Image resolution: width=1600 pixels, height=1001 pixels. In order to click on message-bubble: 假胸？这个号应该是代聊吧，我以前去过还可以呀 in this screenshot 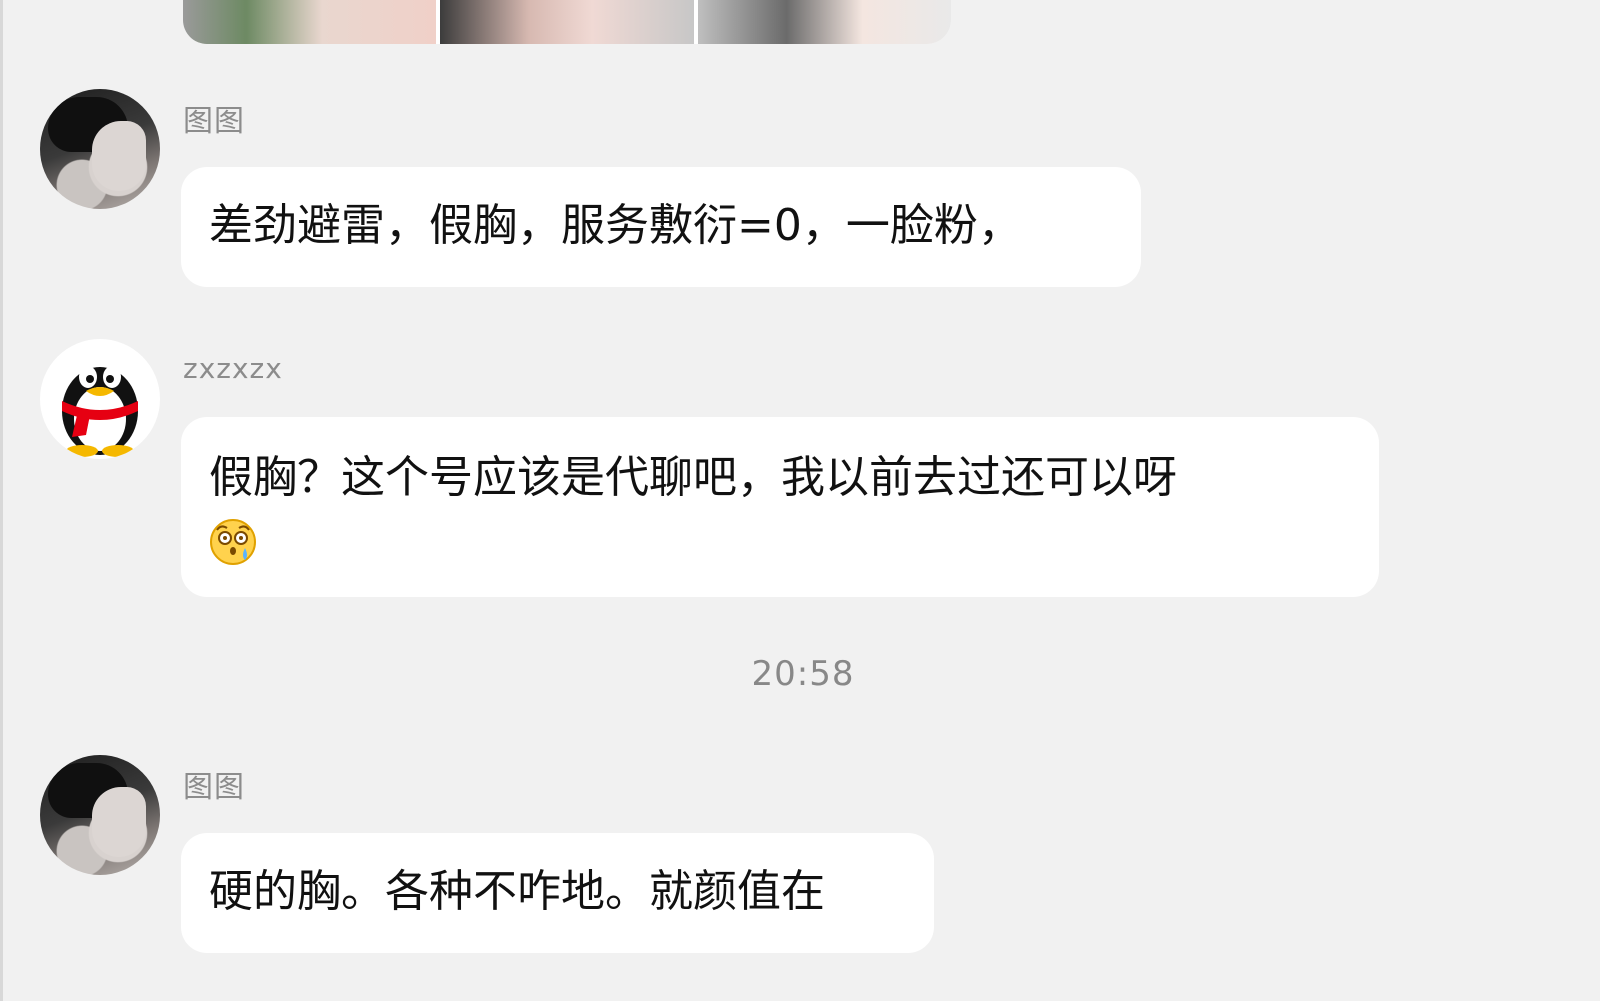, I will do `click(780, 507)`.